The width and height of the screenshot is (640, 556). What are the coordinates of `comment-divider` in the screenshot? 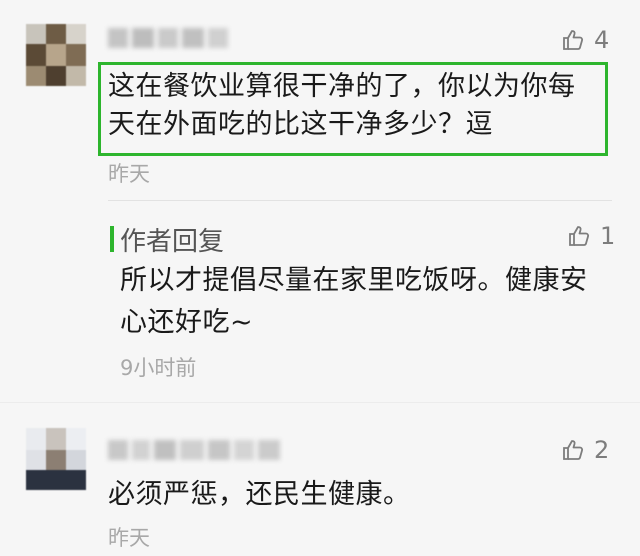 It's located at (320, 402).